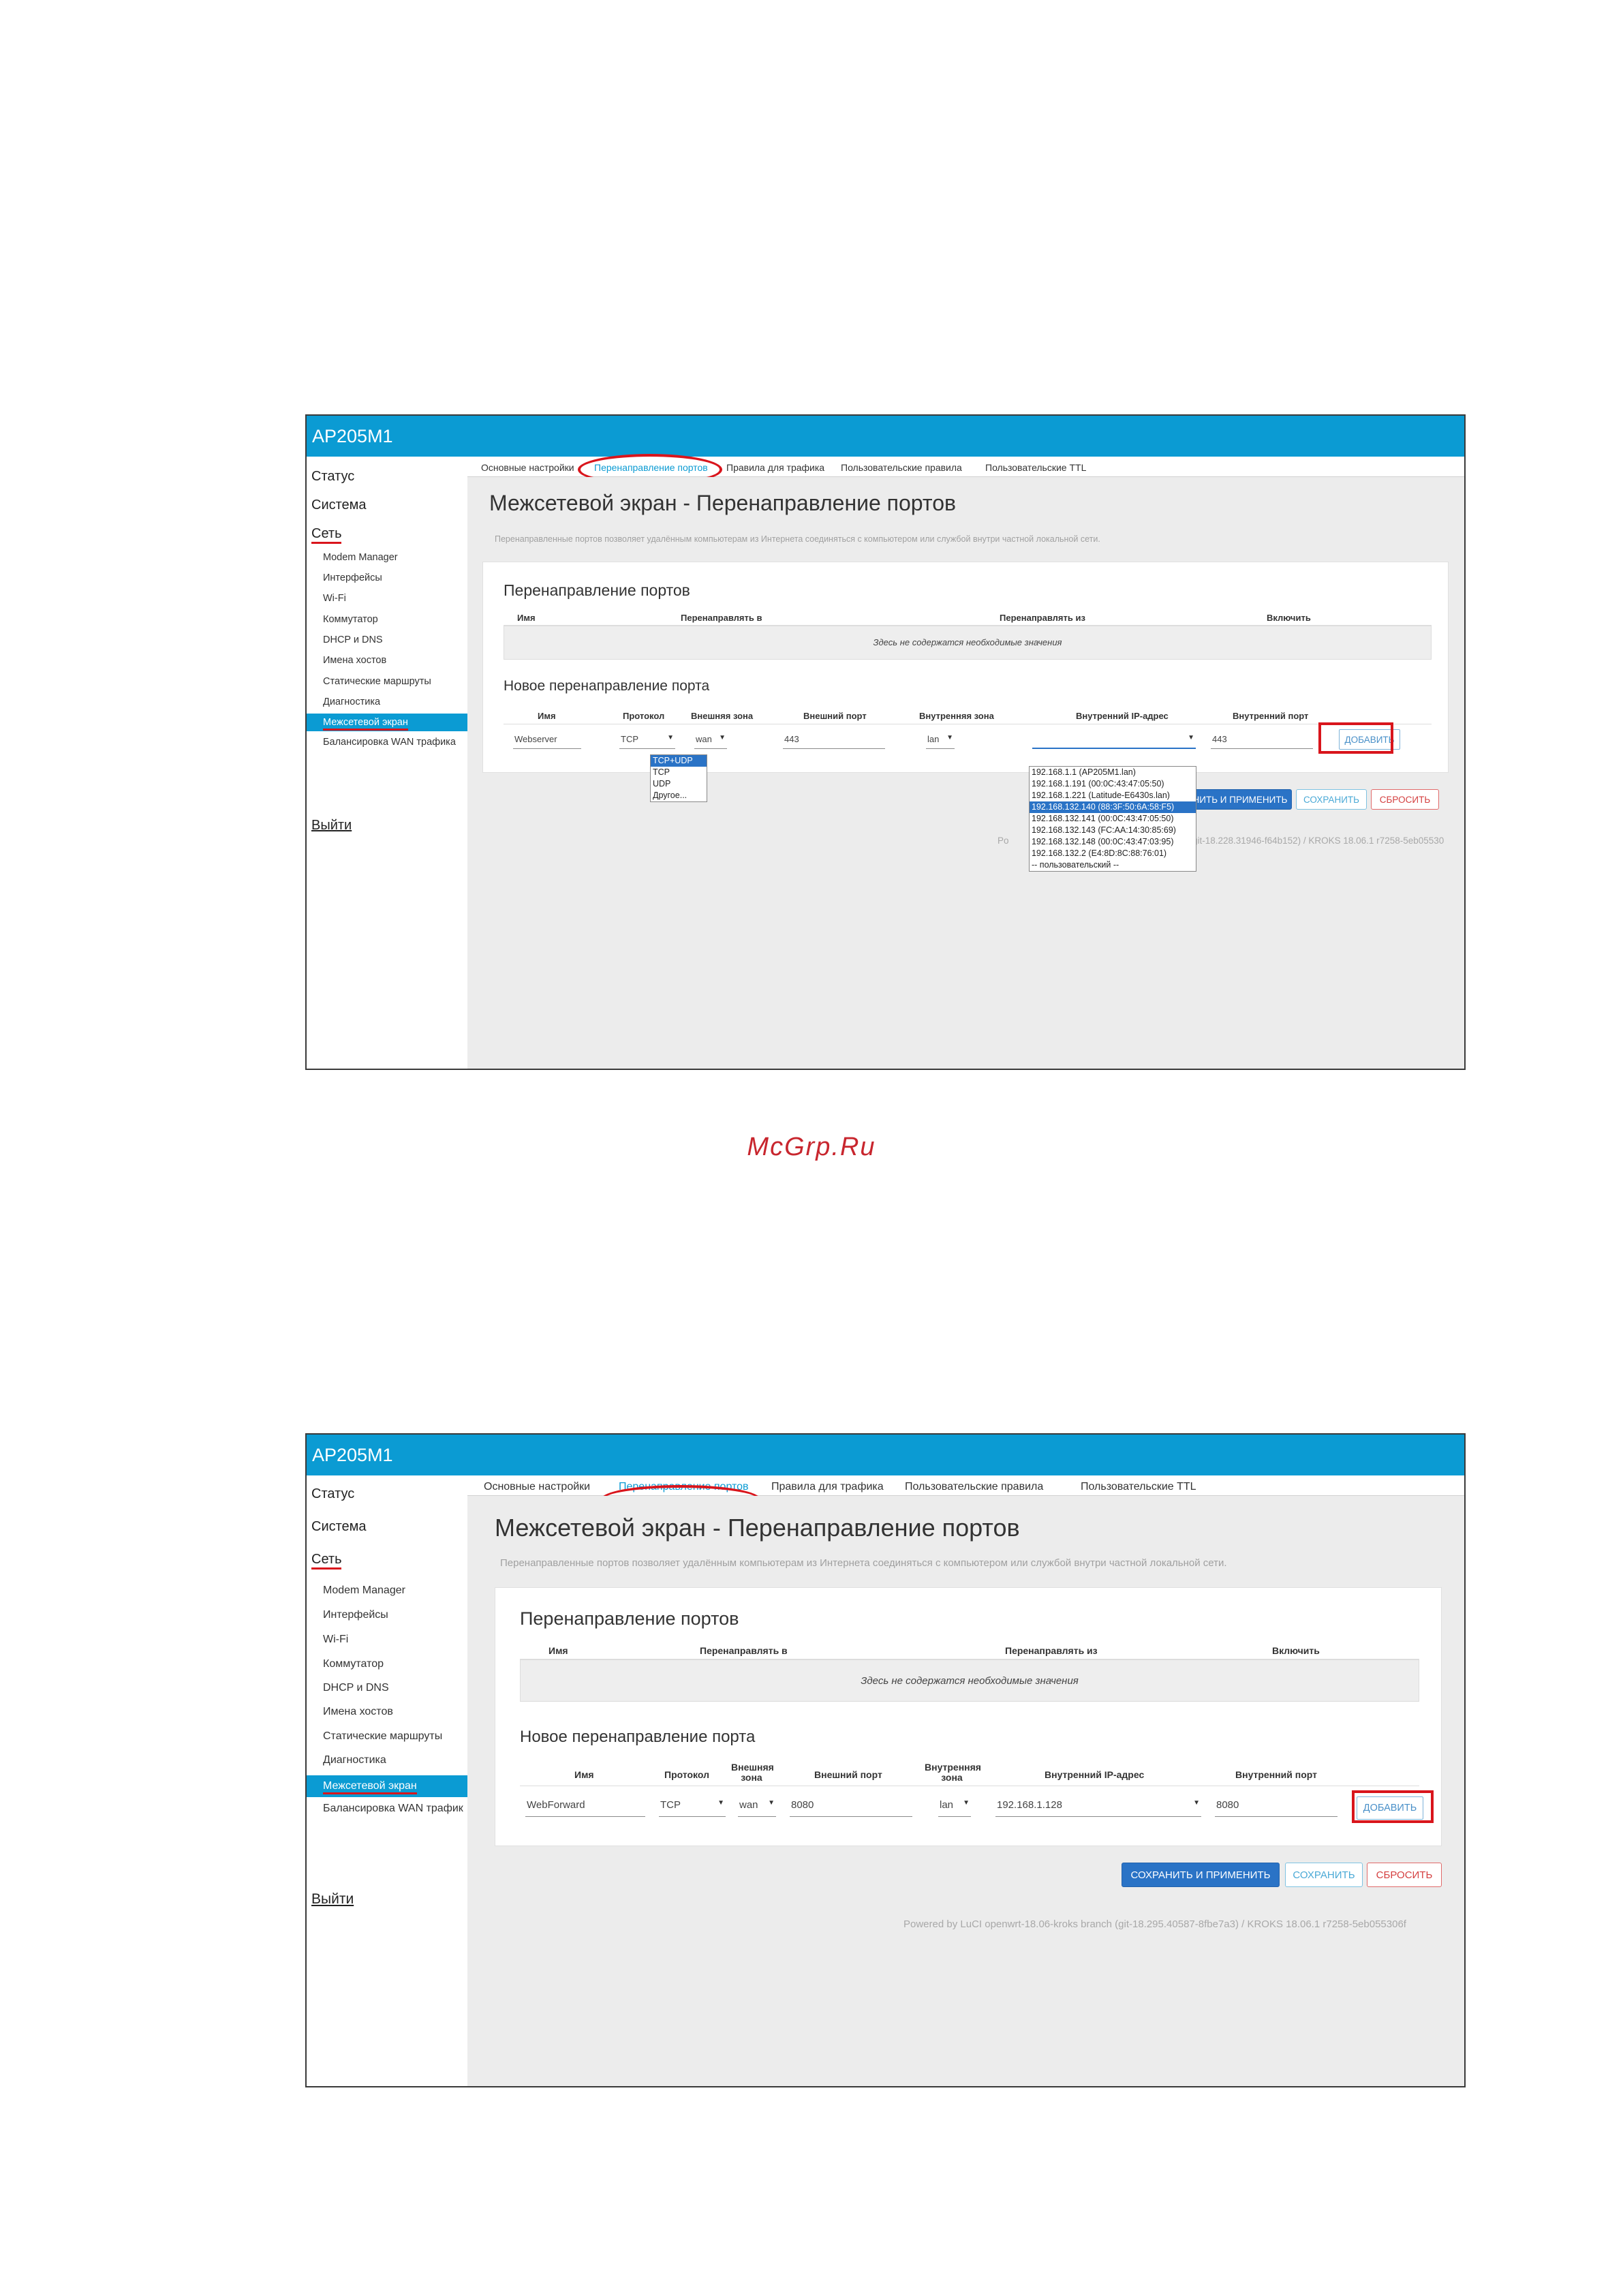 This screenshot has width=1623, height=2296. Describe the element at coordinates (670, 1805) in the screenshot. I see `protocol-value: TCP` at that location.